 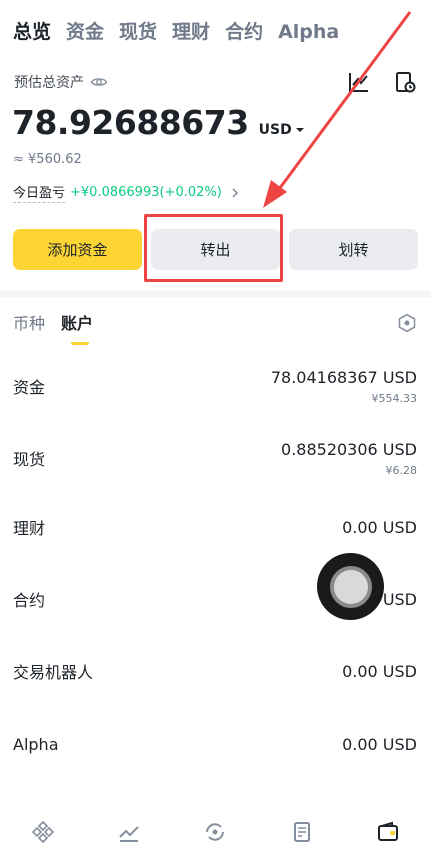 I want to click on transfer-button: 划转, so click(x=353, y=249).